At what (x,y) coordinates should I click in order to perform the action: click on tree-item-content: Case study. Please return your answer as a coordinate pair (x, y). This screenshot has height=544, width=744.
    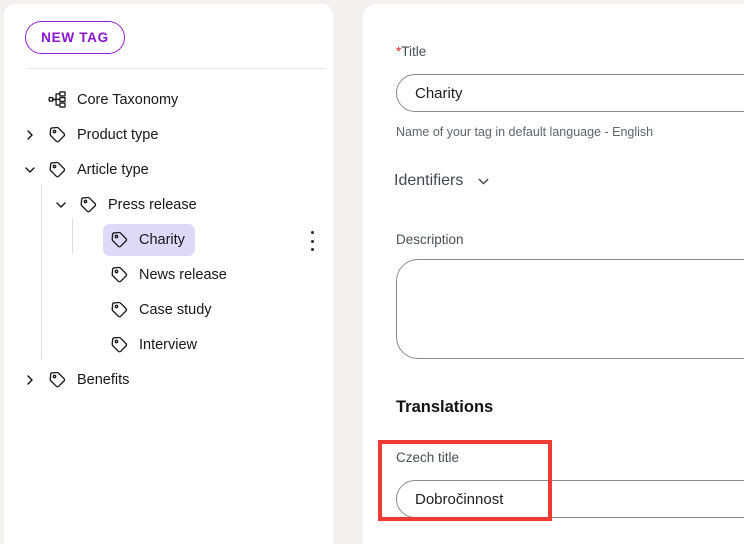
    Looking at the image, I should click on (162, 310).